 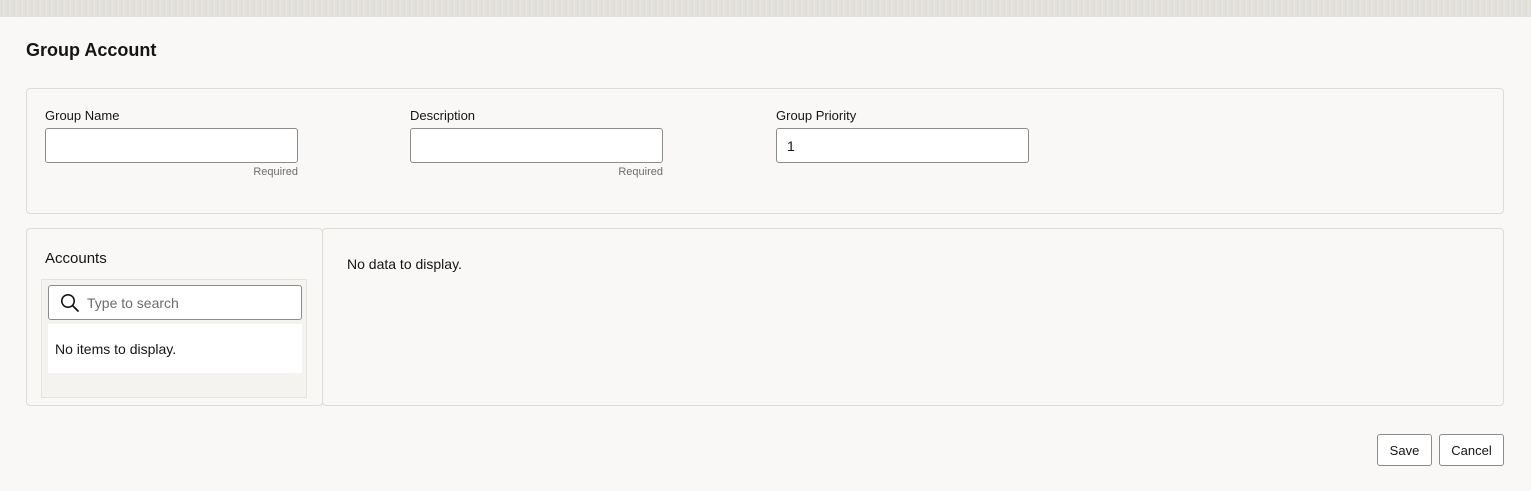 I want to click on page-title: Group Account, so click(x=91, y=50).